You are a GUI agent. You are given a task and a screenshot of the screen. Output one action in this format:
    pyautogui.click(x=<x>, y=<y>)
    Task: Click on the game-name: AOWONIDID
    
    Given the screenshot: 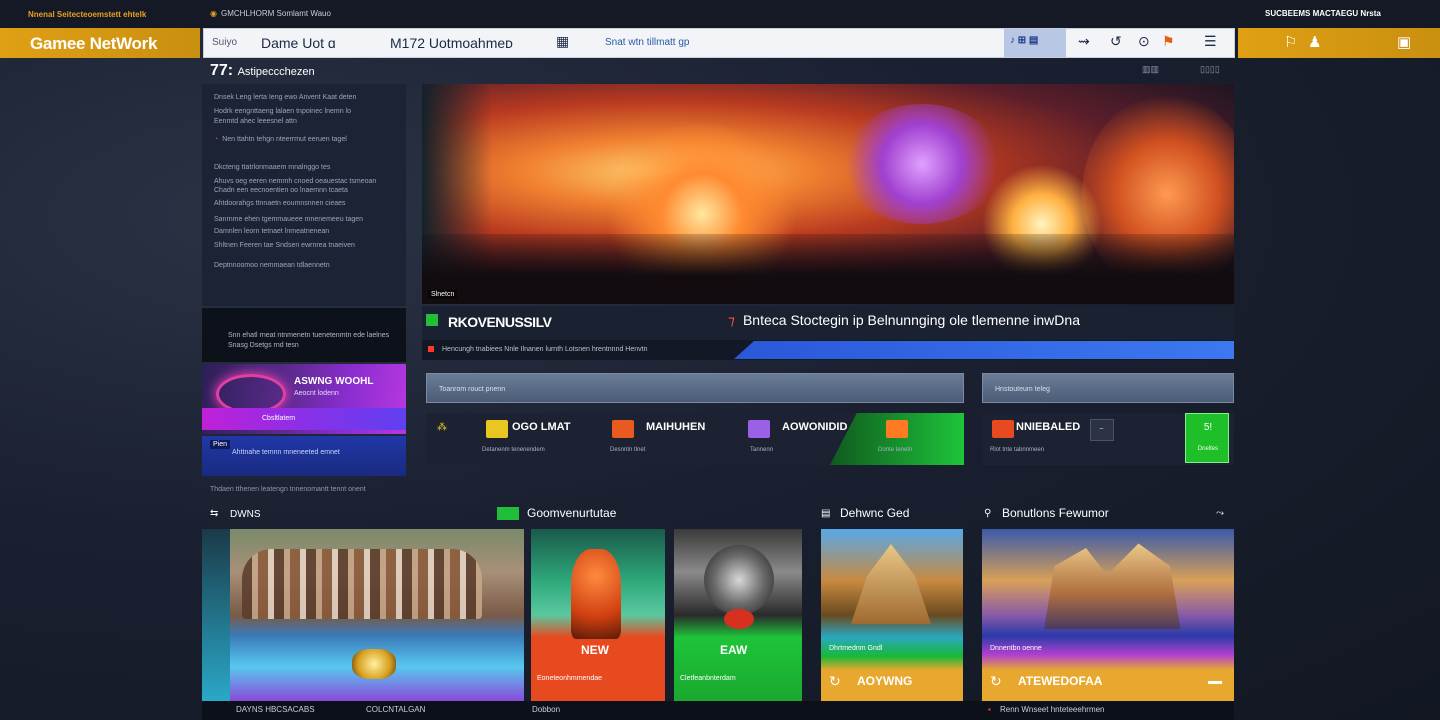 What is the action you would take?
    pyautogui.click(x=814, y=427)
    